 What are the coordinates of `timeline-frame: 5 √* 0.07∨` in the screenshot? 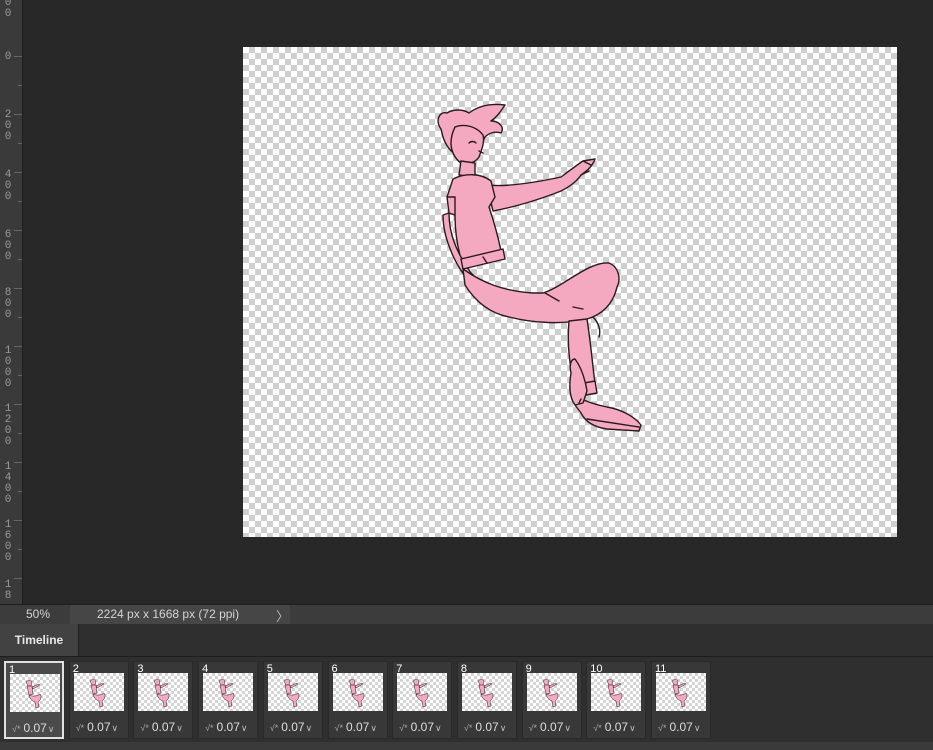 It's located at (292, 700).